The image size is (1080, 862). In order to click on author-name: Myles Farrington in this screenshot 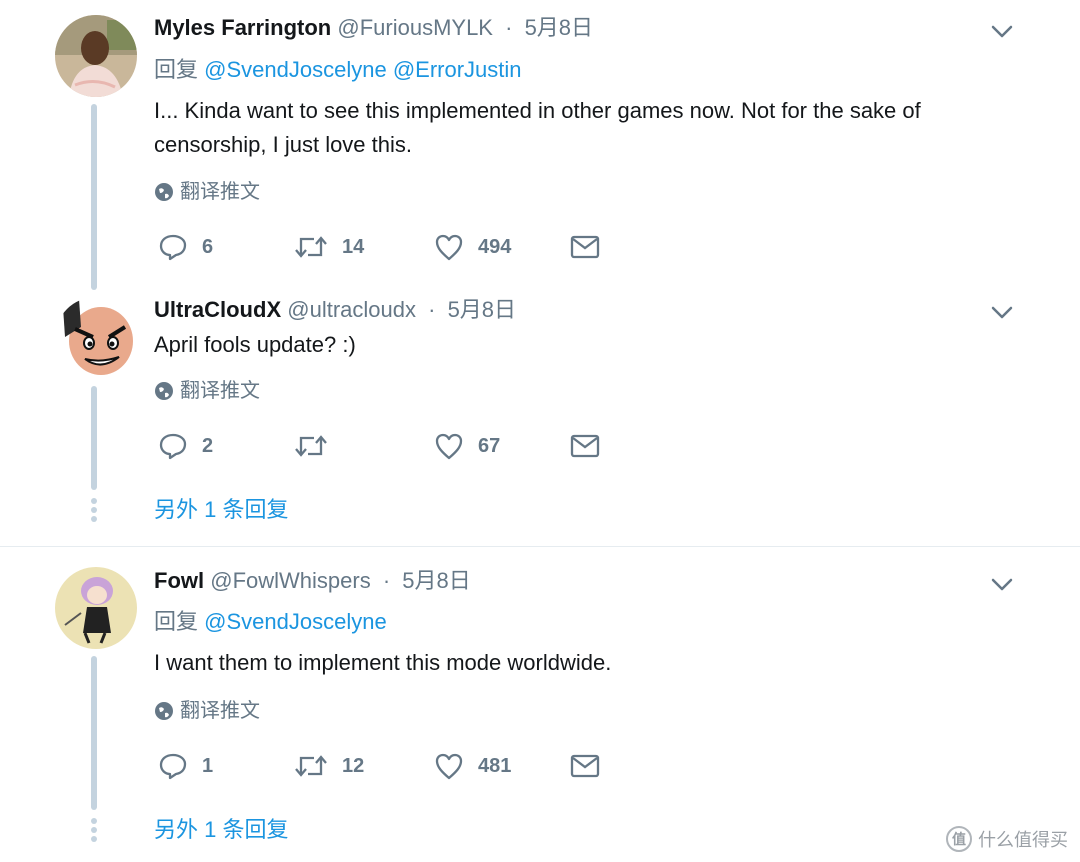, I will do `click(242, 27)`.